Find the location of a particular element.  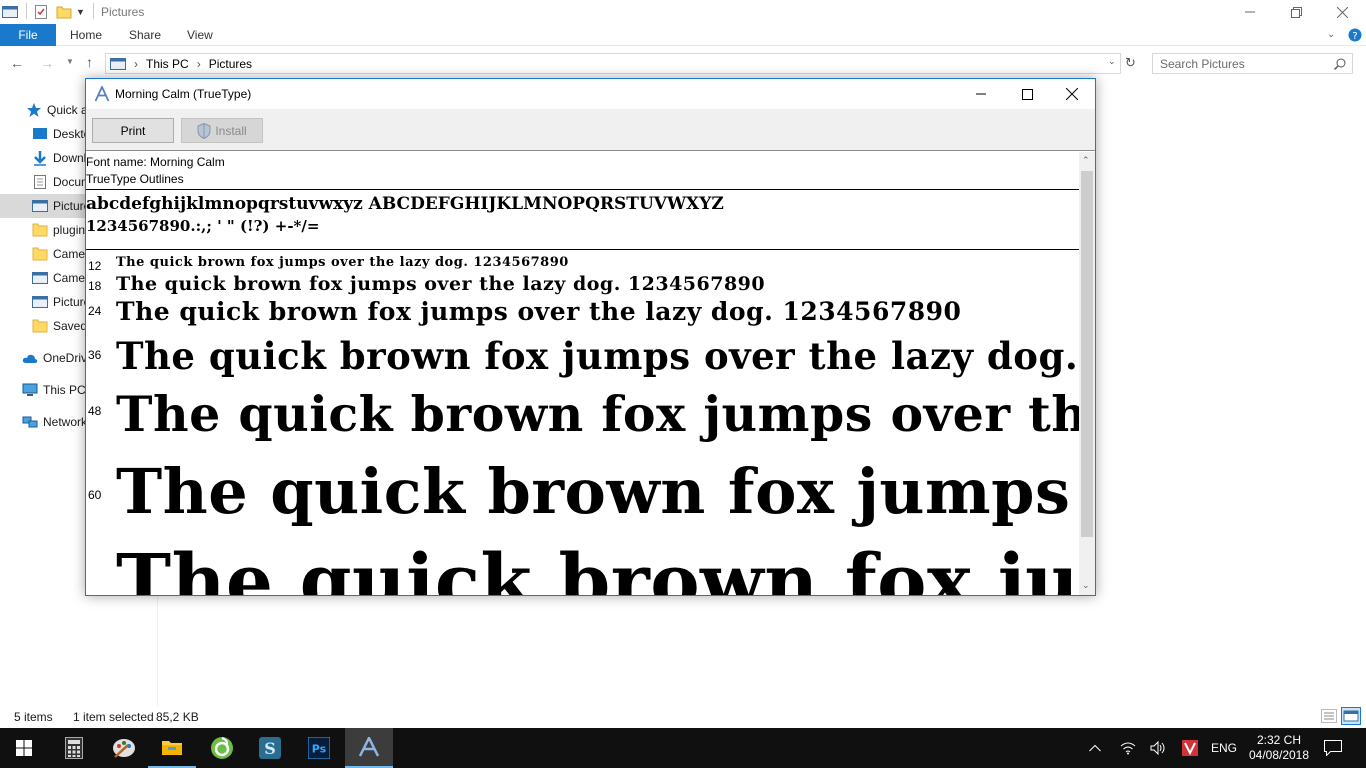

sample-size-label: 36 is located at coordinates (95, 355).